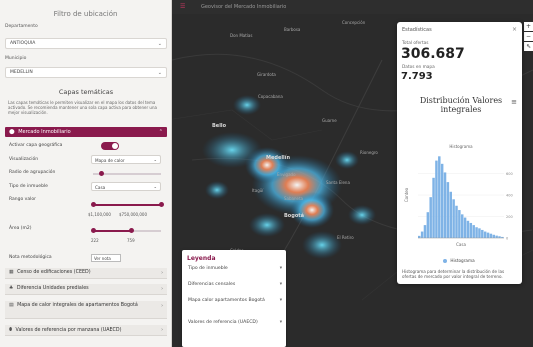  What do you see at coordinates (406, 194) in the screenshot?
I see `y-axis-label: Conteo` at bounding box center [406, 194].